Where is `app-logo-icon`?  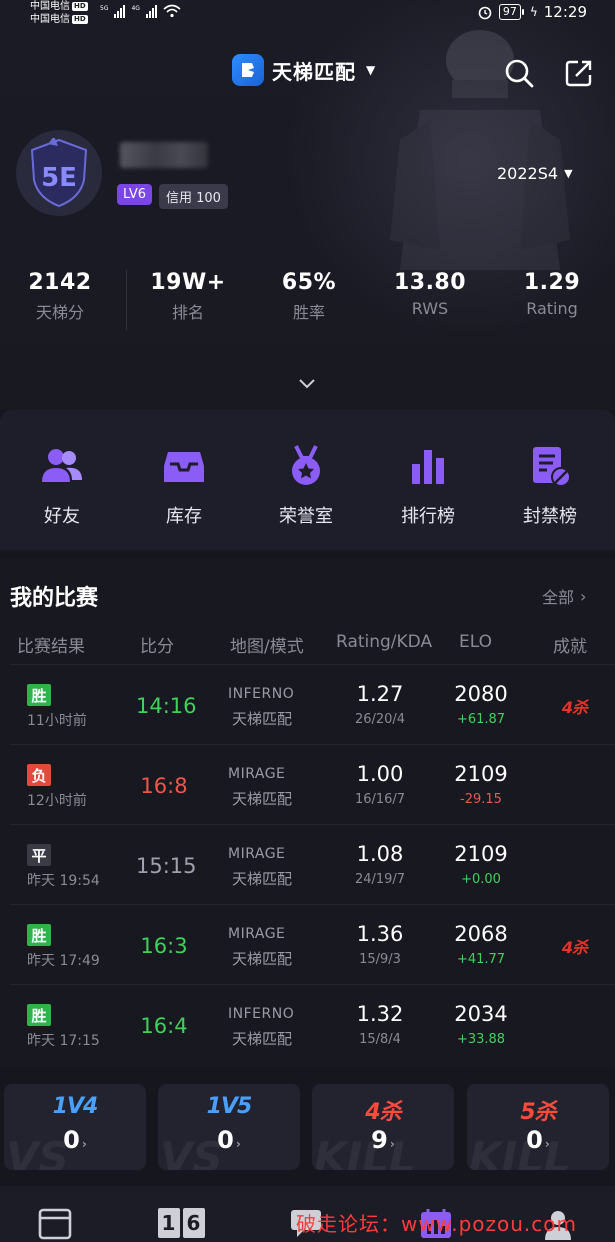 app-logo-icon is located at coordinates (248, 70).